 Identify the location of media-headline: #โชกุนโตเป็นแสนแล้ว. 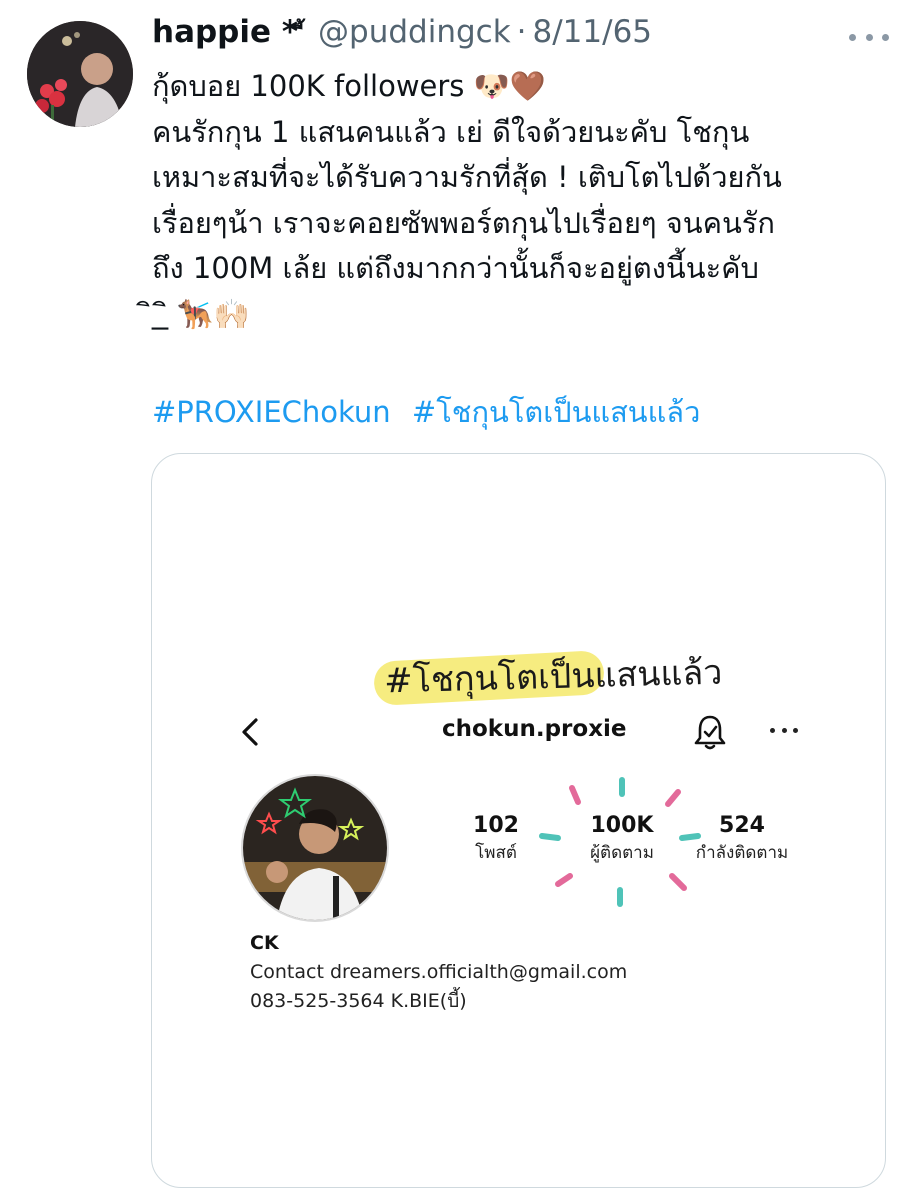
(553, 677).